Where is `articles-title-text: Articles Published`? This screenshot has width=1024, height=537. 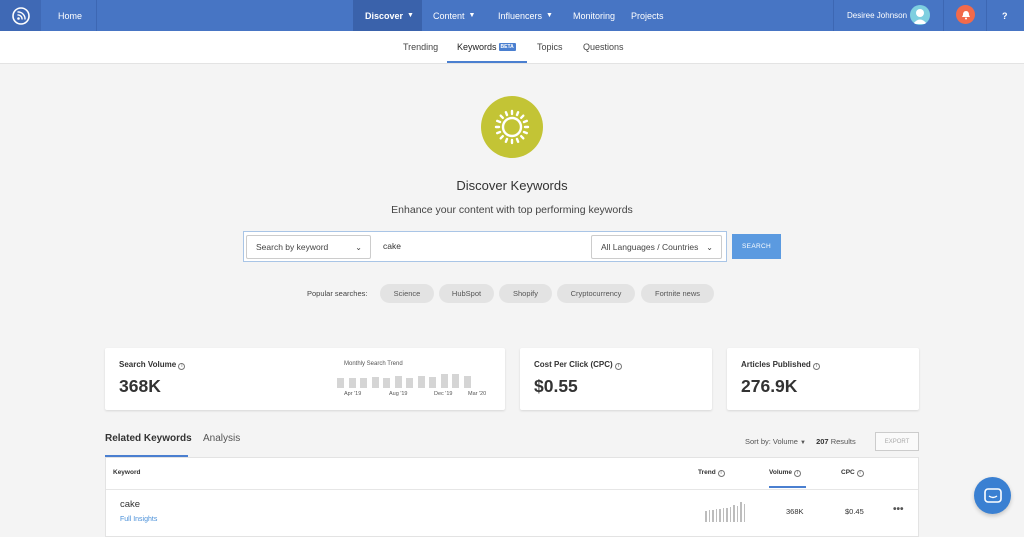 articles-title-text: Articles Published is located at coordinates (776, 364).